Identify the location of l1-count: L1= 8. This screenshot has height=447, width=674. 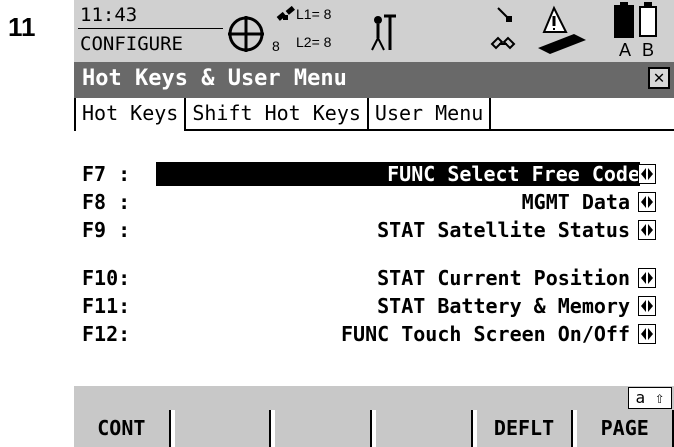
(314, 14).